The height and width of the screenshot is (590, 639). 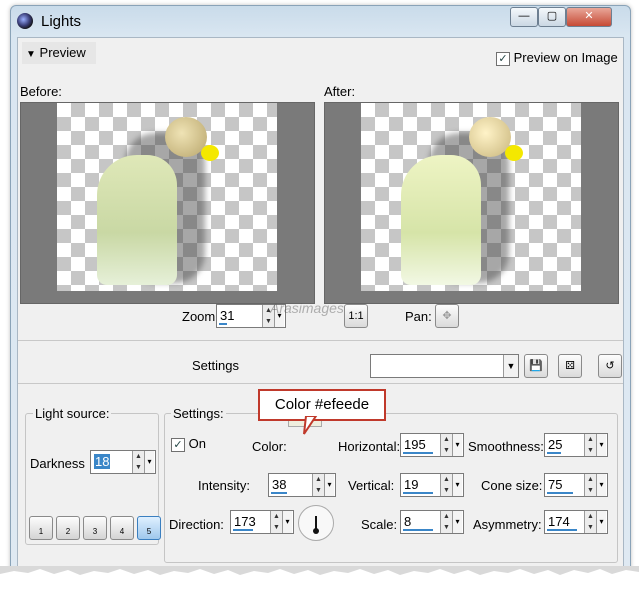 I want to click on cone-size-spinner: 75 ▲ ▼ ▾, so click(x=576, y=485).